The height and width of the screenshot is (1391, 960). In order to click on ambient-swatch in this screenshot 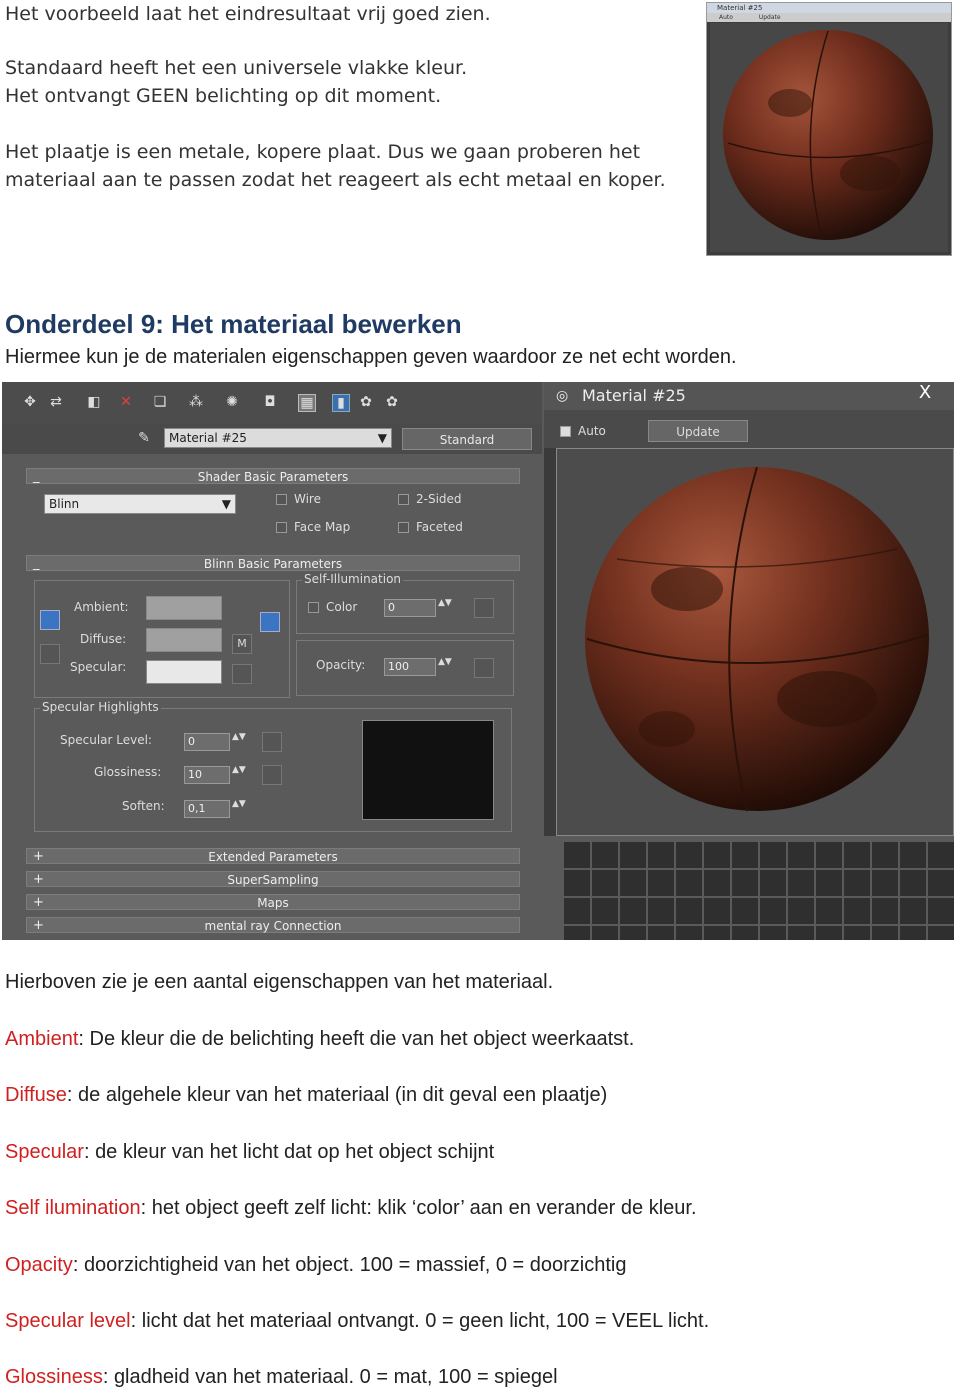, I will do `click(184, 608)`.